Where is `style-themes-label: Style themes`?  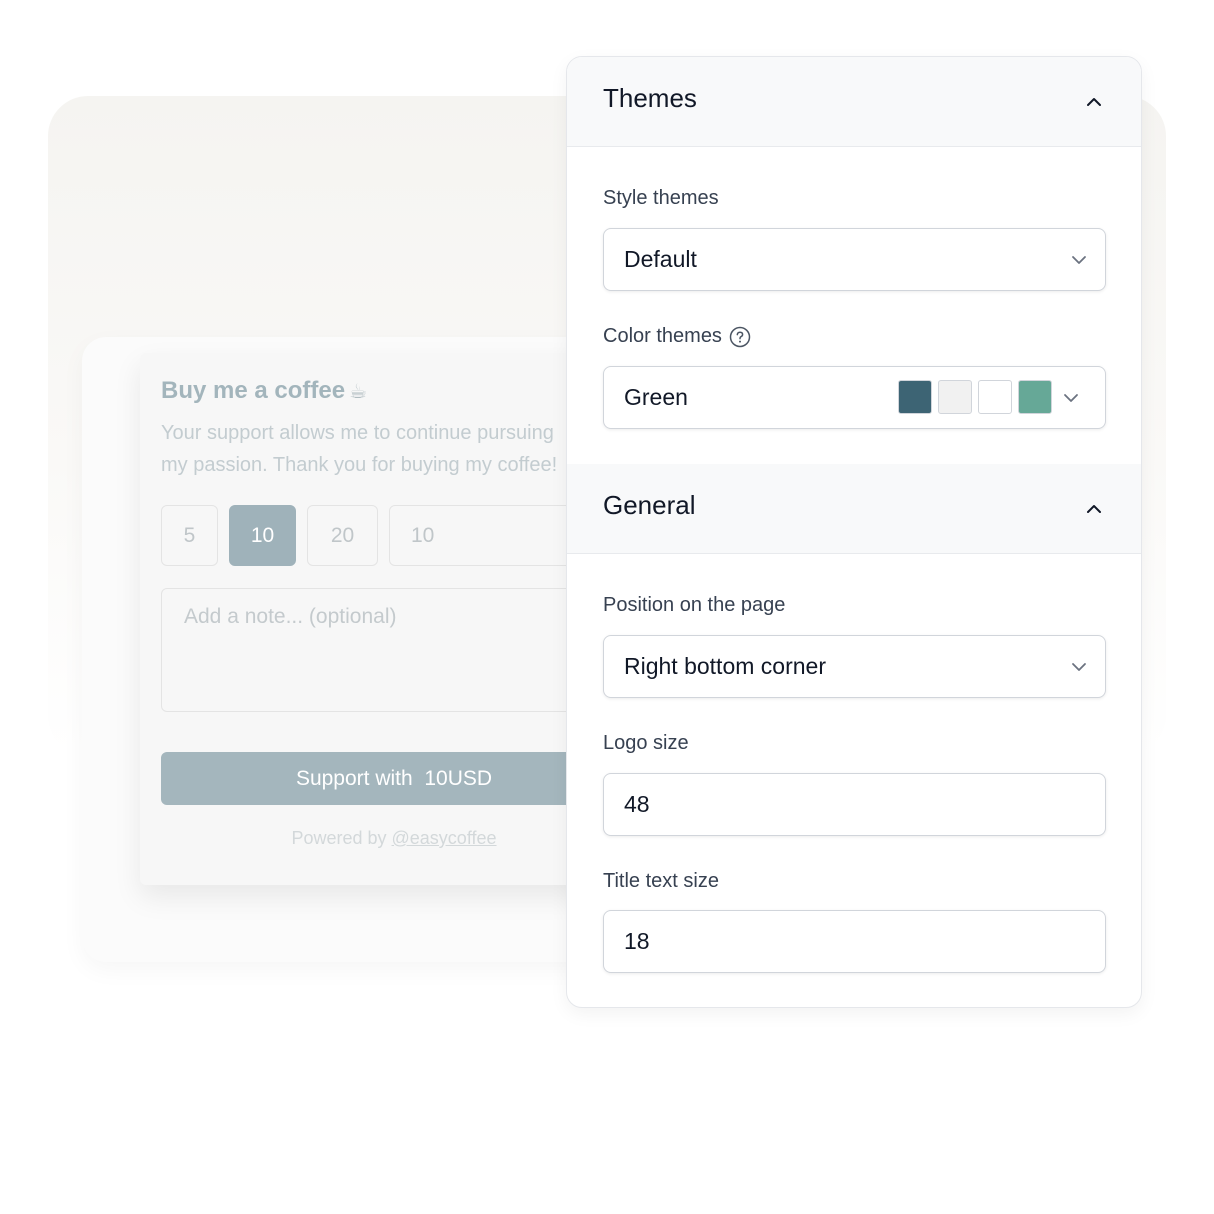
style-themes-label: Style themes is located at coordinates (661, 198).